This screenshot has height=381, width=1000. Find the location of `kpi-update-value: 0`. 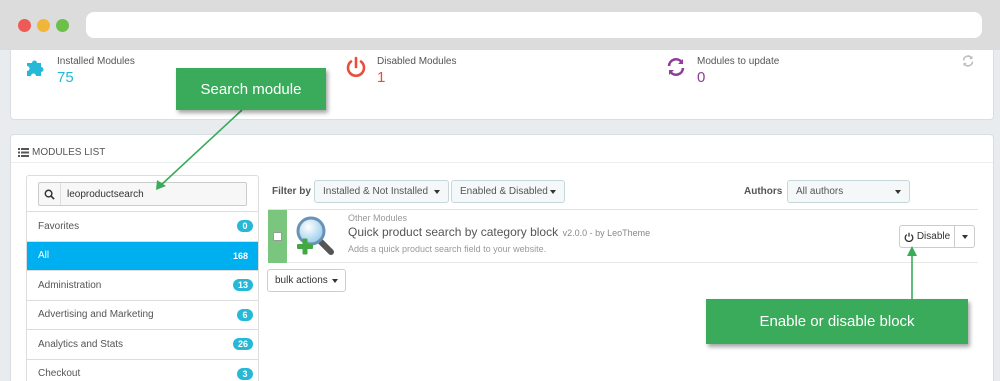

kpi-update-value: 0 is located at coordinates (701, 77).